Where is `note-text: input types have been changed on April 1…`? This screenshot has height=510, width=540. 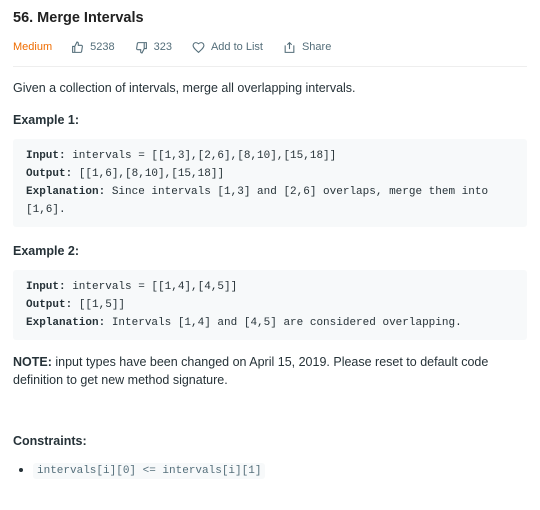
note-text: input types have been changed on April 1… is located at coordinates (251, 371).